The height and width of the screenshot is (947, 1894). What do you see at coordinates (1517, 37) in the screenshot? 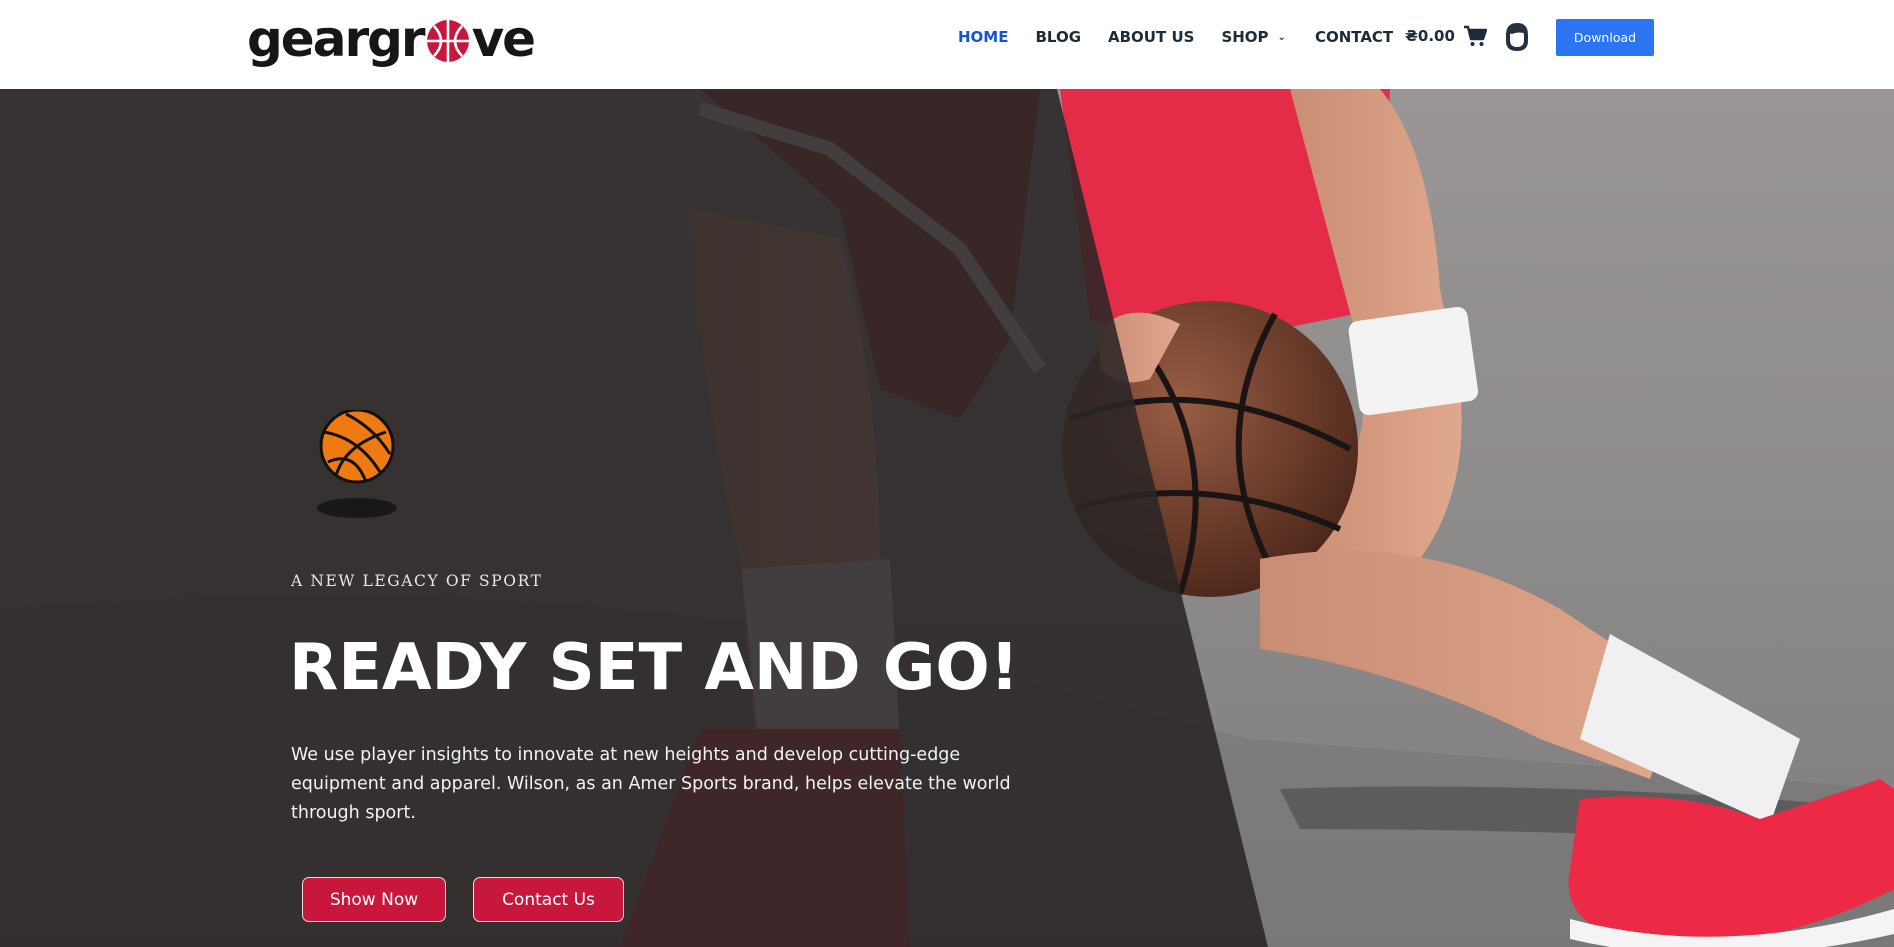
I see `account-icon` at bounding box center [1517, 37].